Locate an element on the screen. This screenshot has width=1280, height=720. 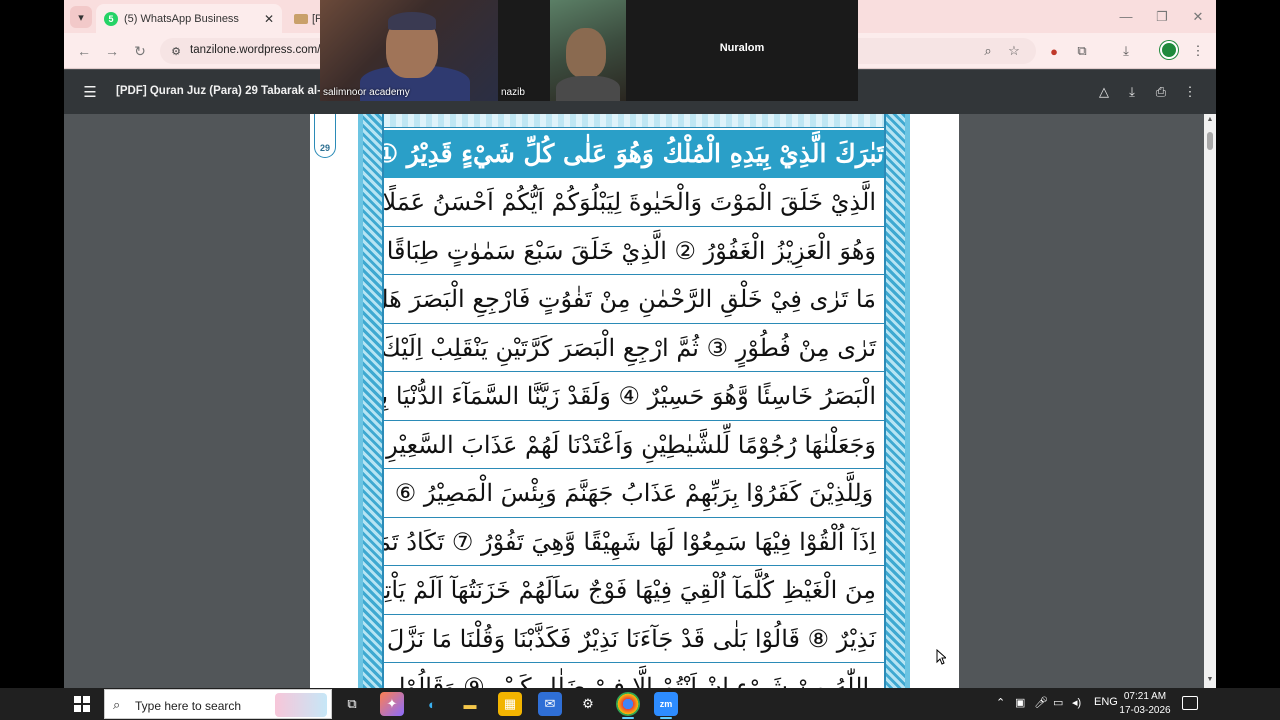
chrome-icon is located at coordinates (628, 705).